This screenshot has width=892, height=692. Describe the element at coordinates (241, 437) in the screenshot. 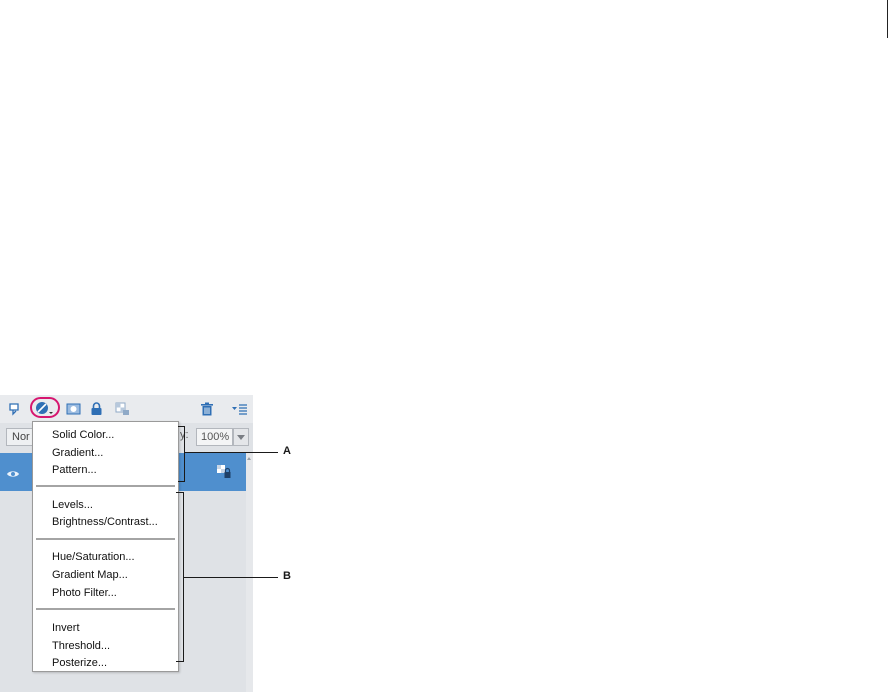

I see `opacity-dropdown-button` at that location.